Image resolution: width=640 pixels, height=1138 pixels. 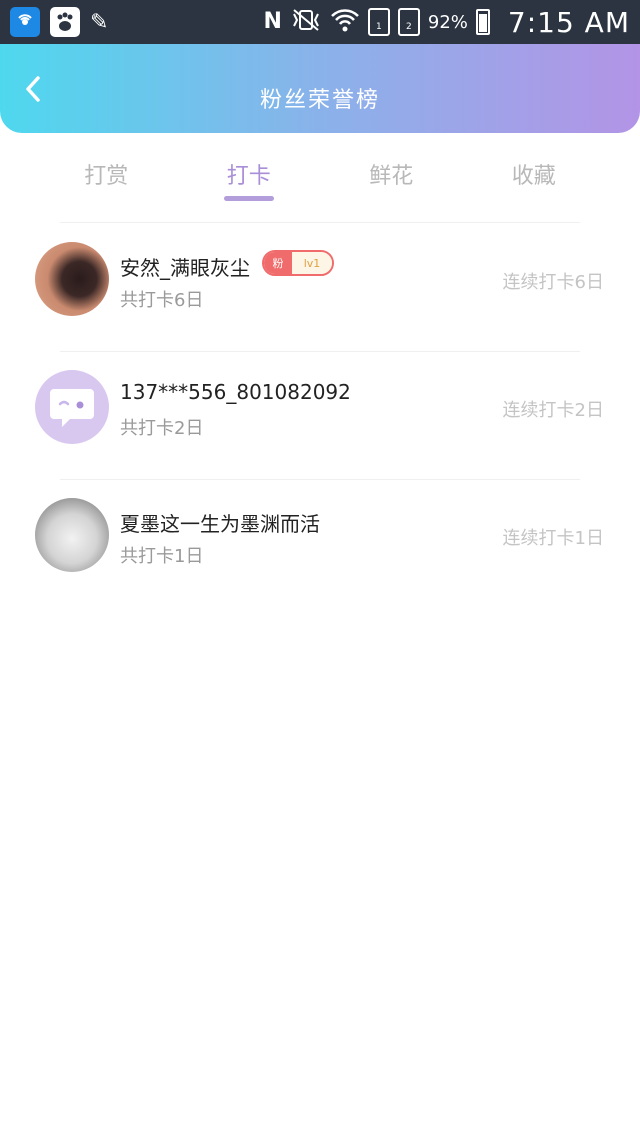 I want to click on header: 粉丝荣誉榜, so click(x=320, y=88).